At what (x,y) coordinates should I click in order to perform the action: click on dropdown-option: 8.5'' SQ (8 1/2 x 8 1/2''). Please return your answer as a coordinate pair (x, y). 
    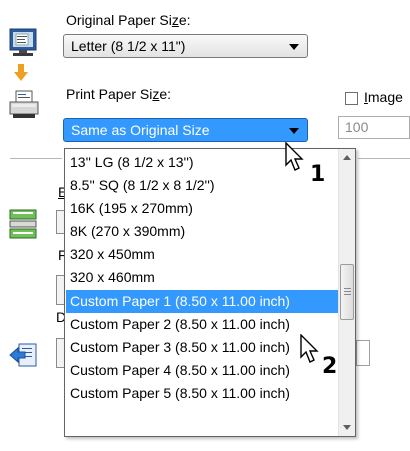
    Looking at the image, I should click on (202, 185).